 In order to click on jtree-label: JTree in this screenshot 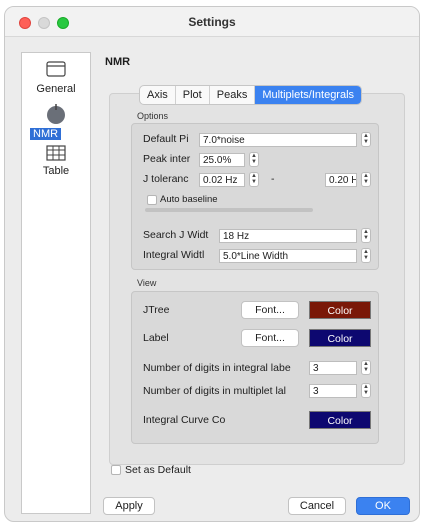, I will do `click(156, 310)`.